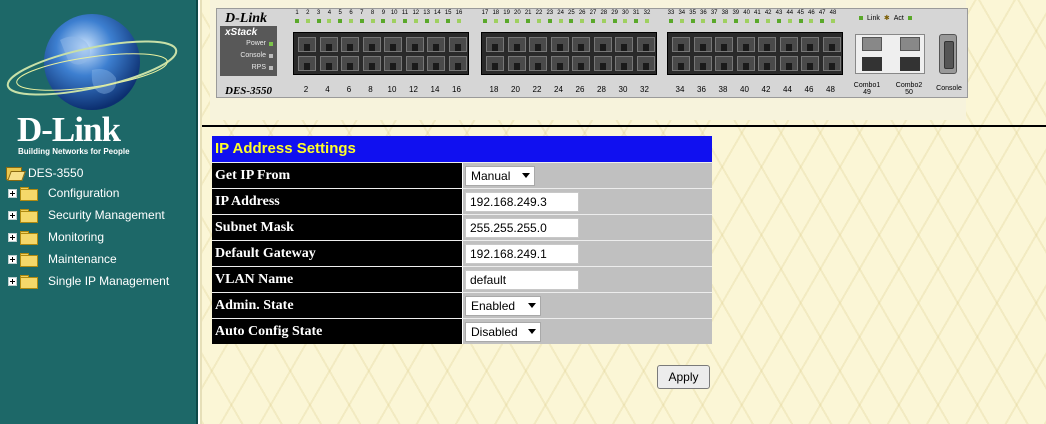 The height and width of the screenshot is (424, 1046). What do you see at coordinates (98, 193) in the screenshot?
I see `tree-item-configuration: Configuration` at bounding box center [98, 193].